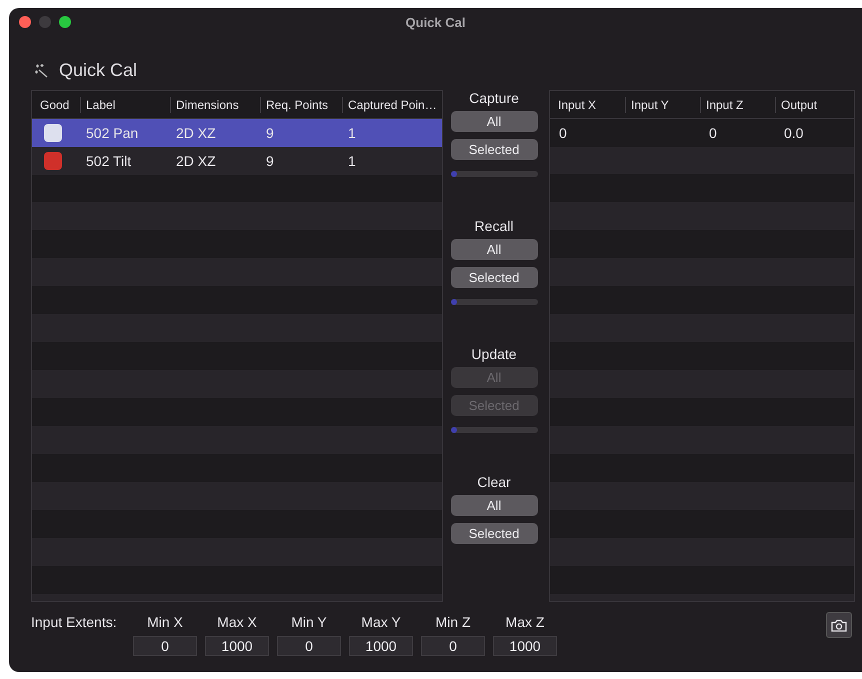 The image size is (862, 679). I want to click on field-label: Max Y, so click(381, 622).